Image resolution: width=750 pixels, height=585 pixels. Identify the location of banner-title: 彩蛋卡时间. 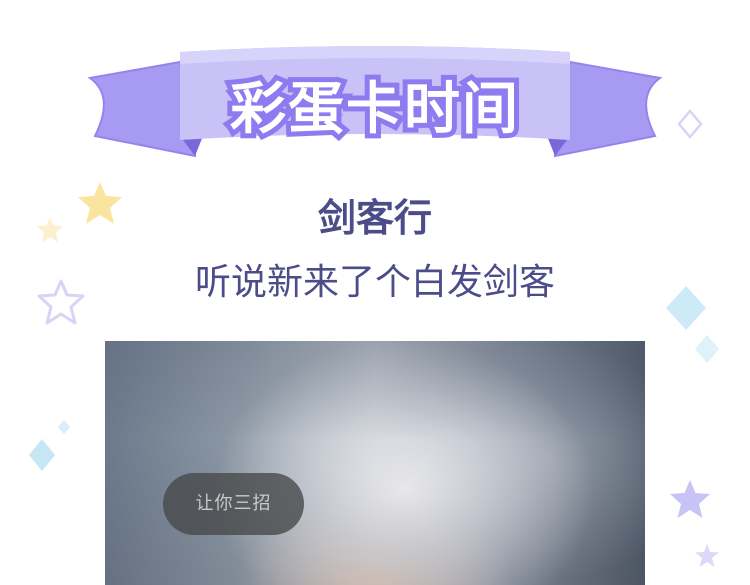
(375, 109).